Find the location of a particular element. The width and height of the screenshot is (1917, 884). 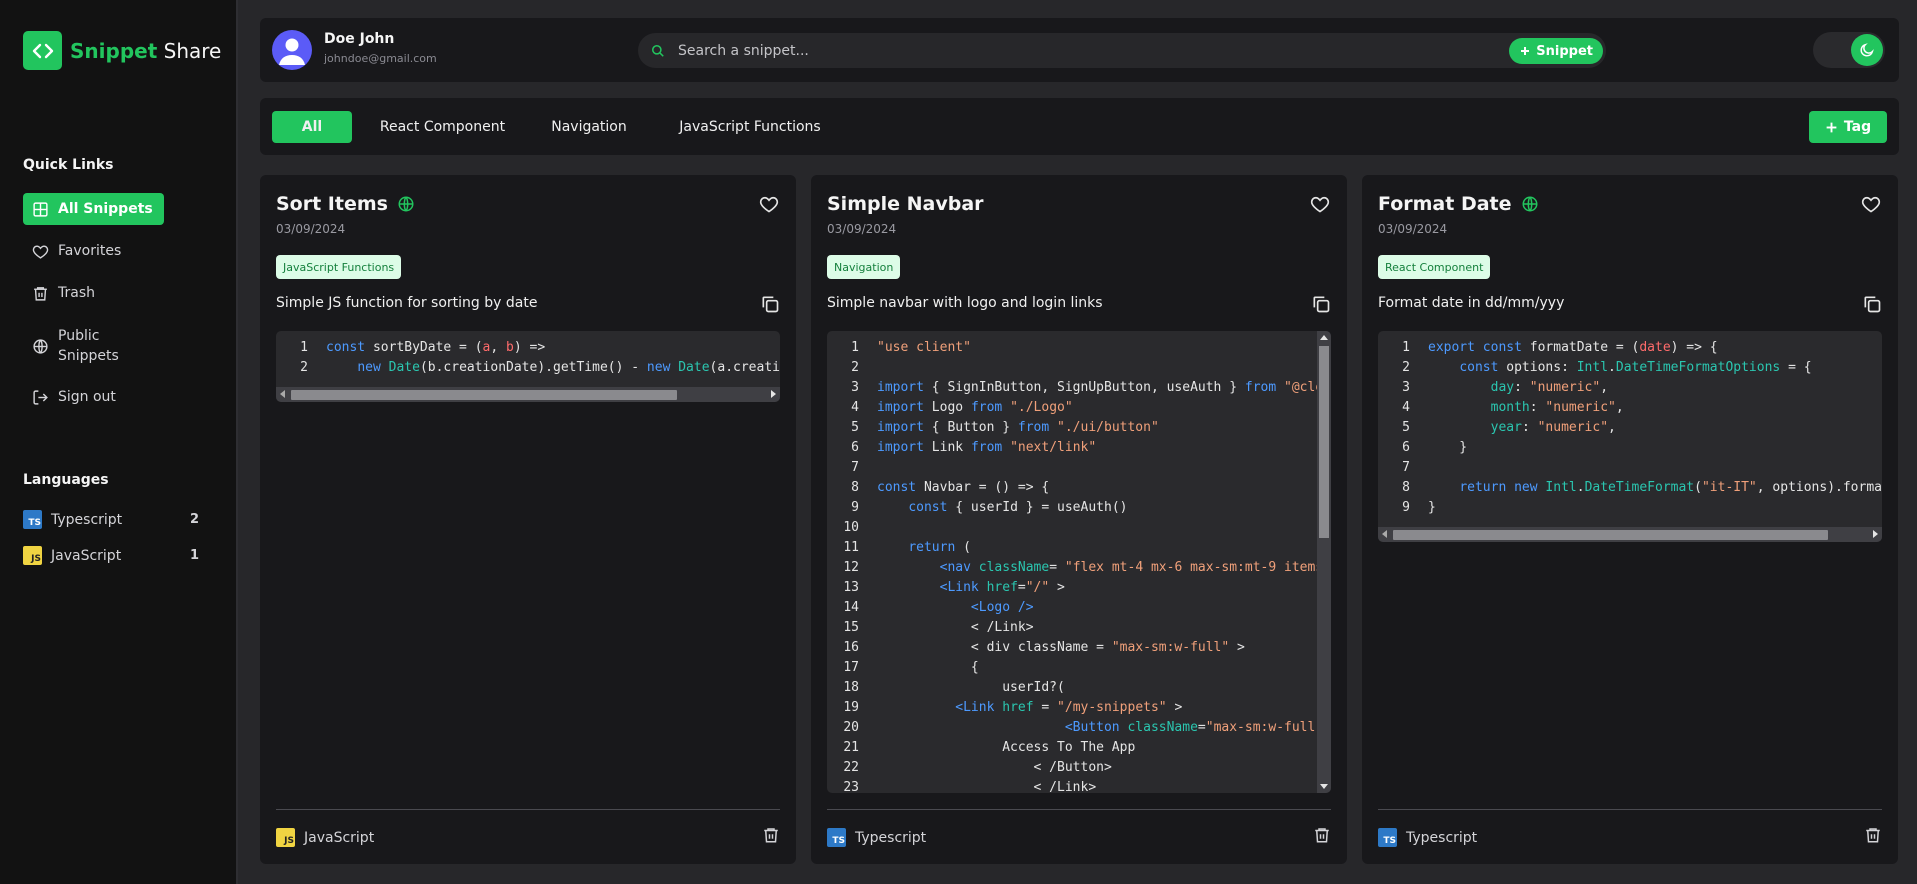

line-number: 18 is located at coordinates (851, 687).